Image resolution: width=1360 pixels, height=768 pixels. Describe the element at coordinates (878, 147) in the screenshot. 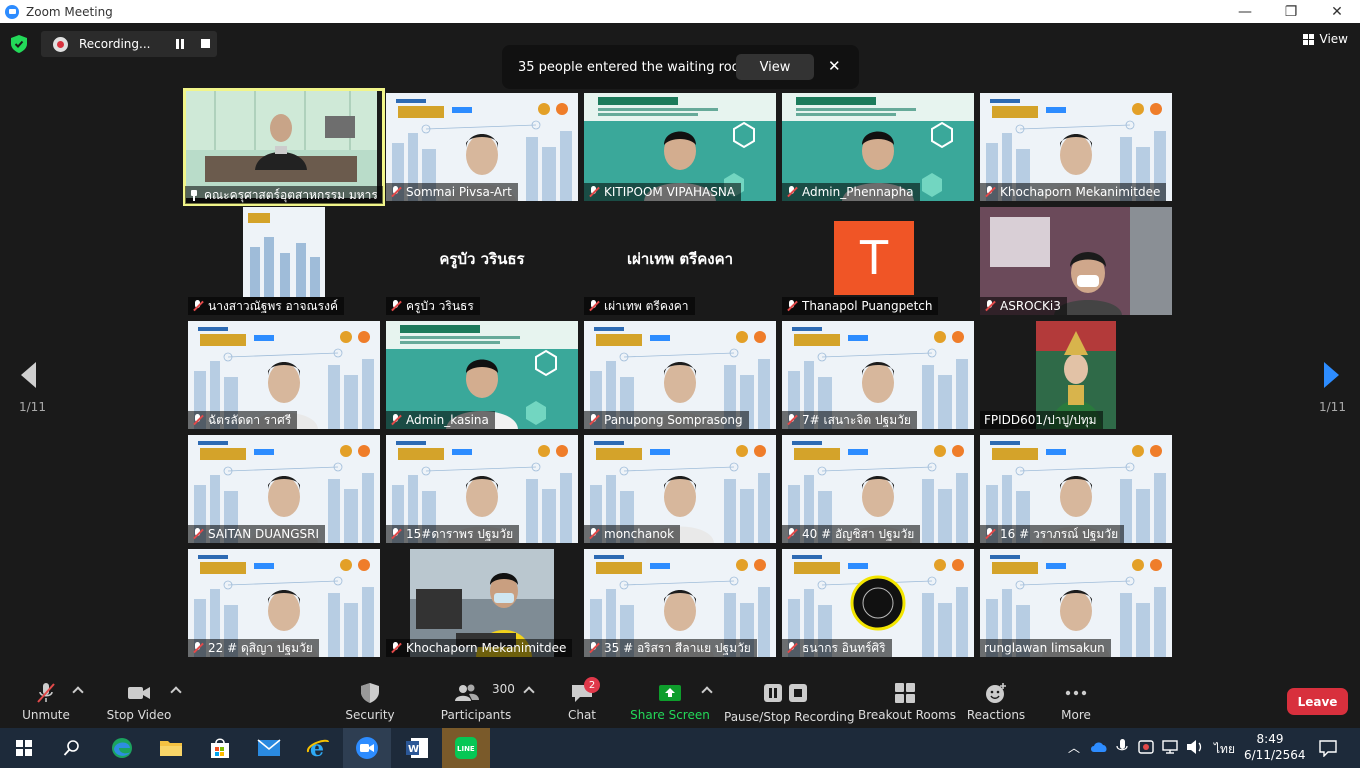

I see `participant-tile: Admin_Phennapha` at that location.